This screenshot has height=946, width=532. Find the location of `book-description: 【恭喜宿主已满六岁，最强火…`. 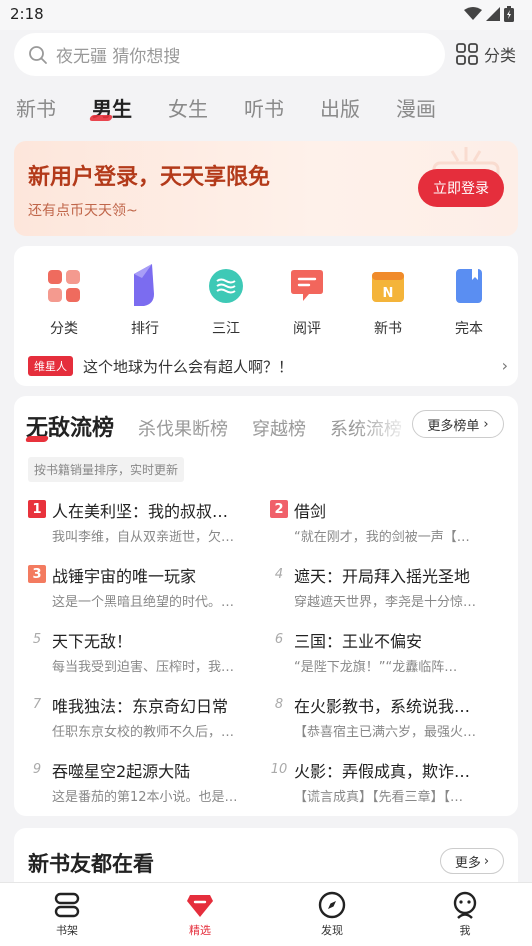

book-description: 【恭喜宿主已满六岁，最强火… is located at coordinates (385, 732).